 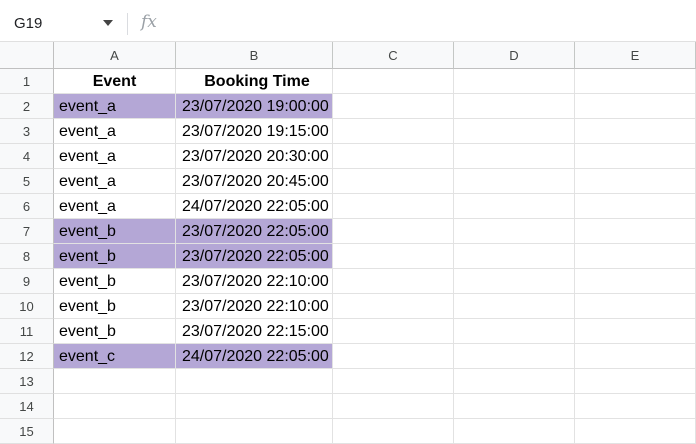 I want to click on cell-e10, so click(x=635, y=306).